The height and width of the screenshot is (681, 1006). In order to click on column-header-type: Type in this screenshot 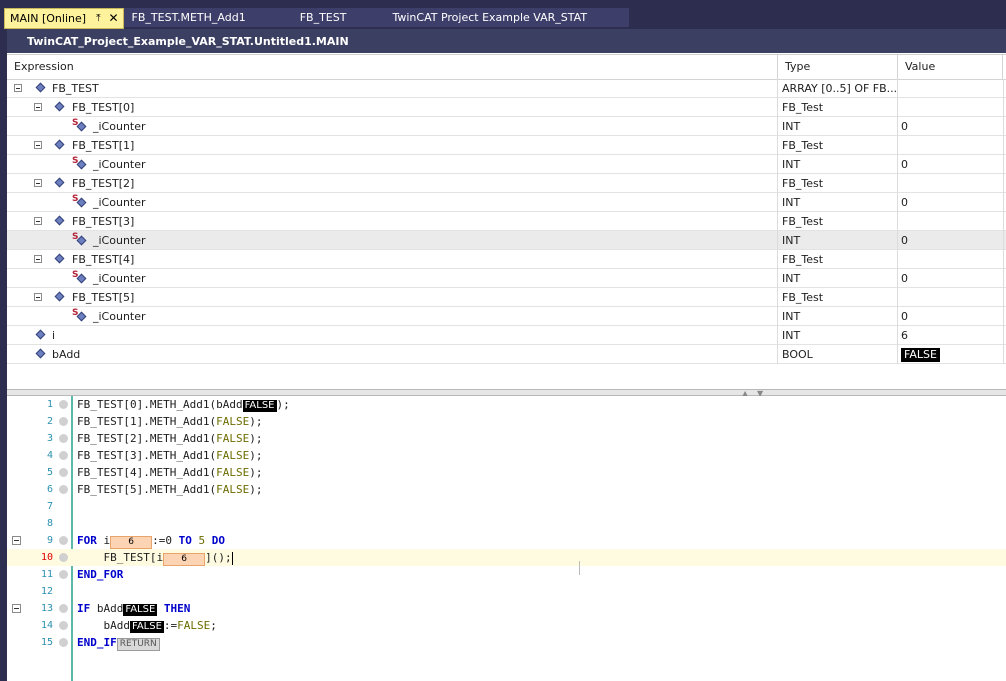, I will do `click(838, 67)`.